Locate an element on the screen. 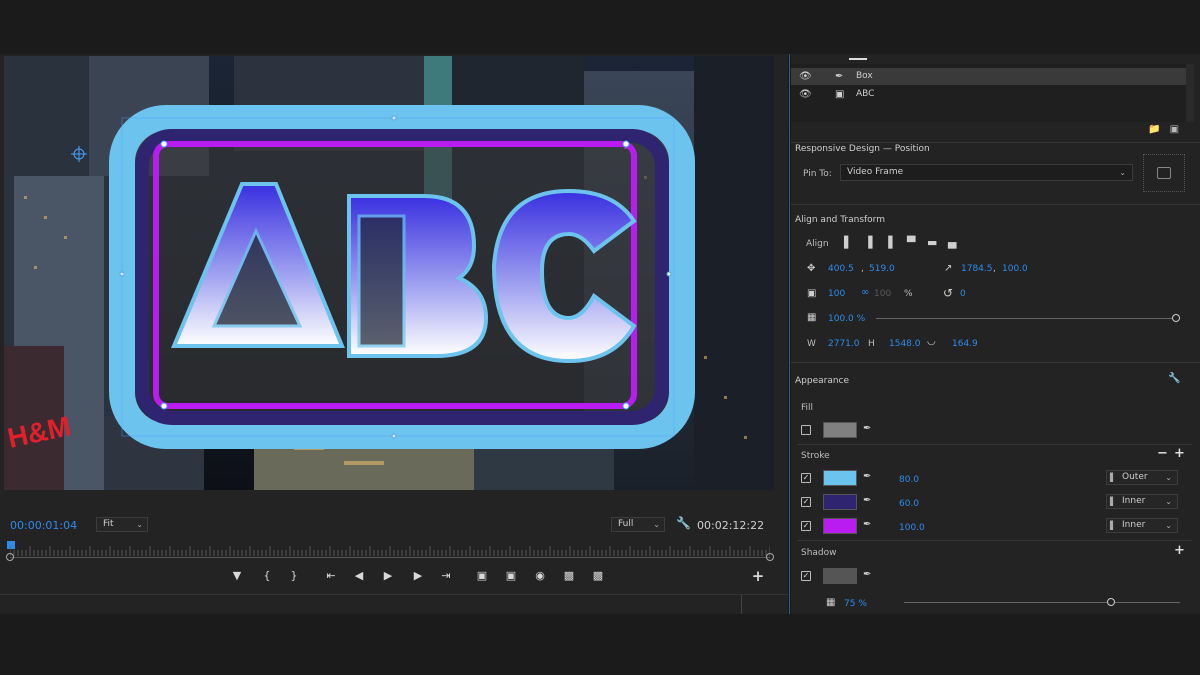 This screenshot has height=675, width=1200. responsive-design-title: Responsive Design — Position is located at coordinates (862, 149).